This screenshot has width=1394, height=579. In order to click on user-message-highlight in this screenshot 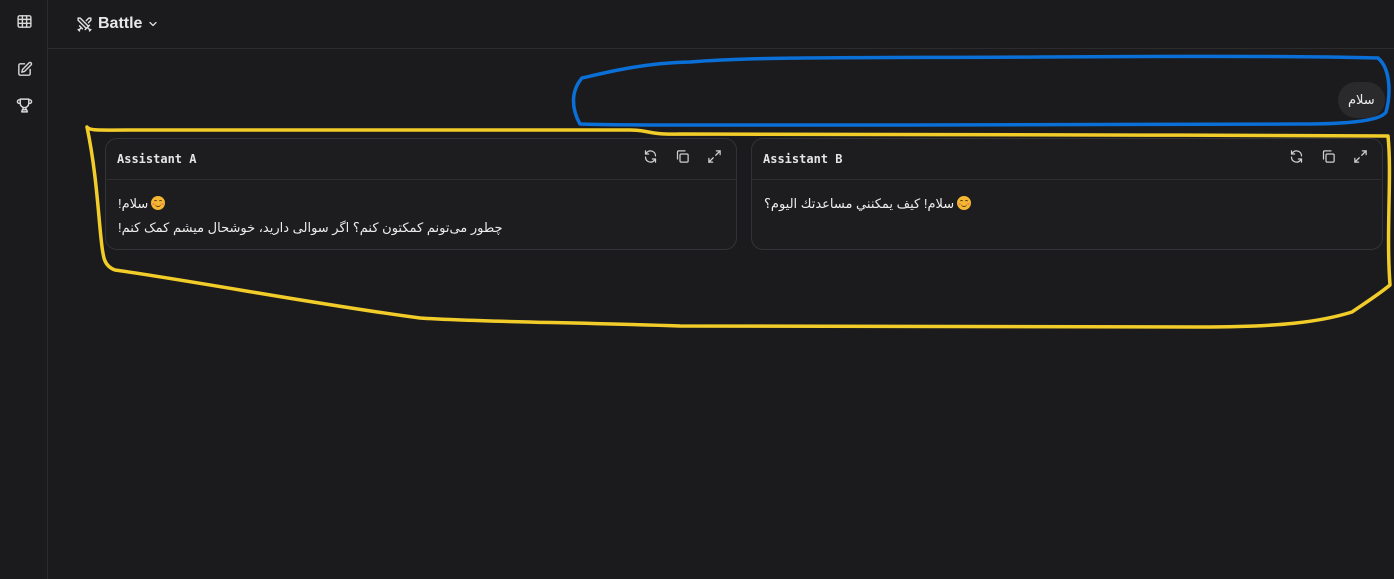, I will do `click(981, 90)`.